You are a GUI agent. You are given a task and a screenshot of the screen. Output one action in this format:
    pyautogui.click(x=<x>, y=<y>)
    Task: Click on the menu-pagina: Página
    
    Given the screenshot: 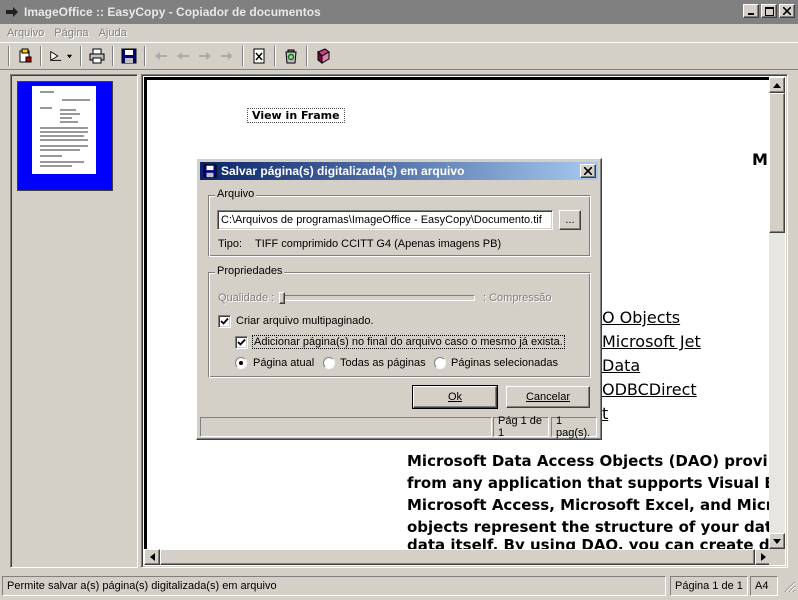 What is the action you would take?
    pyautogui.click(x=71, y=33)
    